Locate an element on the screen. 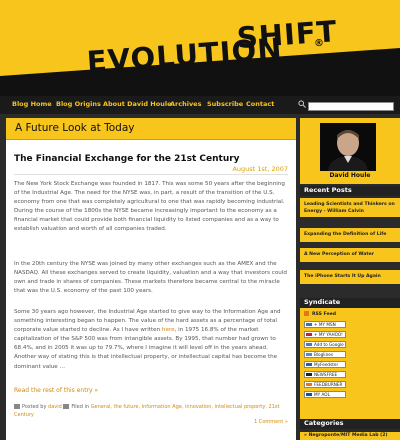 Image resolution: width=400 pixels, height=440 pixels. page-title-bar: A Future Look at Today is located at coordinates (151, 129).